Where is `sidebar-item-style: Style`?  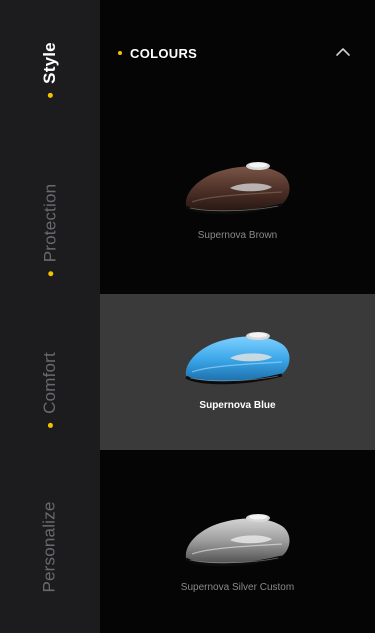 sidebar-item-style: Style is located at coordinates (50, 70).